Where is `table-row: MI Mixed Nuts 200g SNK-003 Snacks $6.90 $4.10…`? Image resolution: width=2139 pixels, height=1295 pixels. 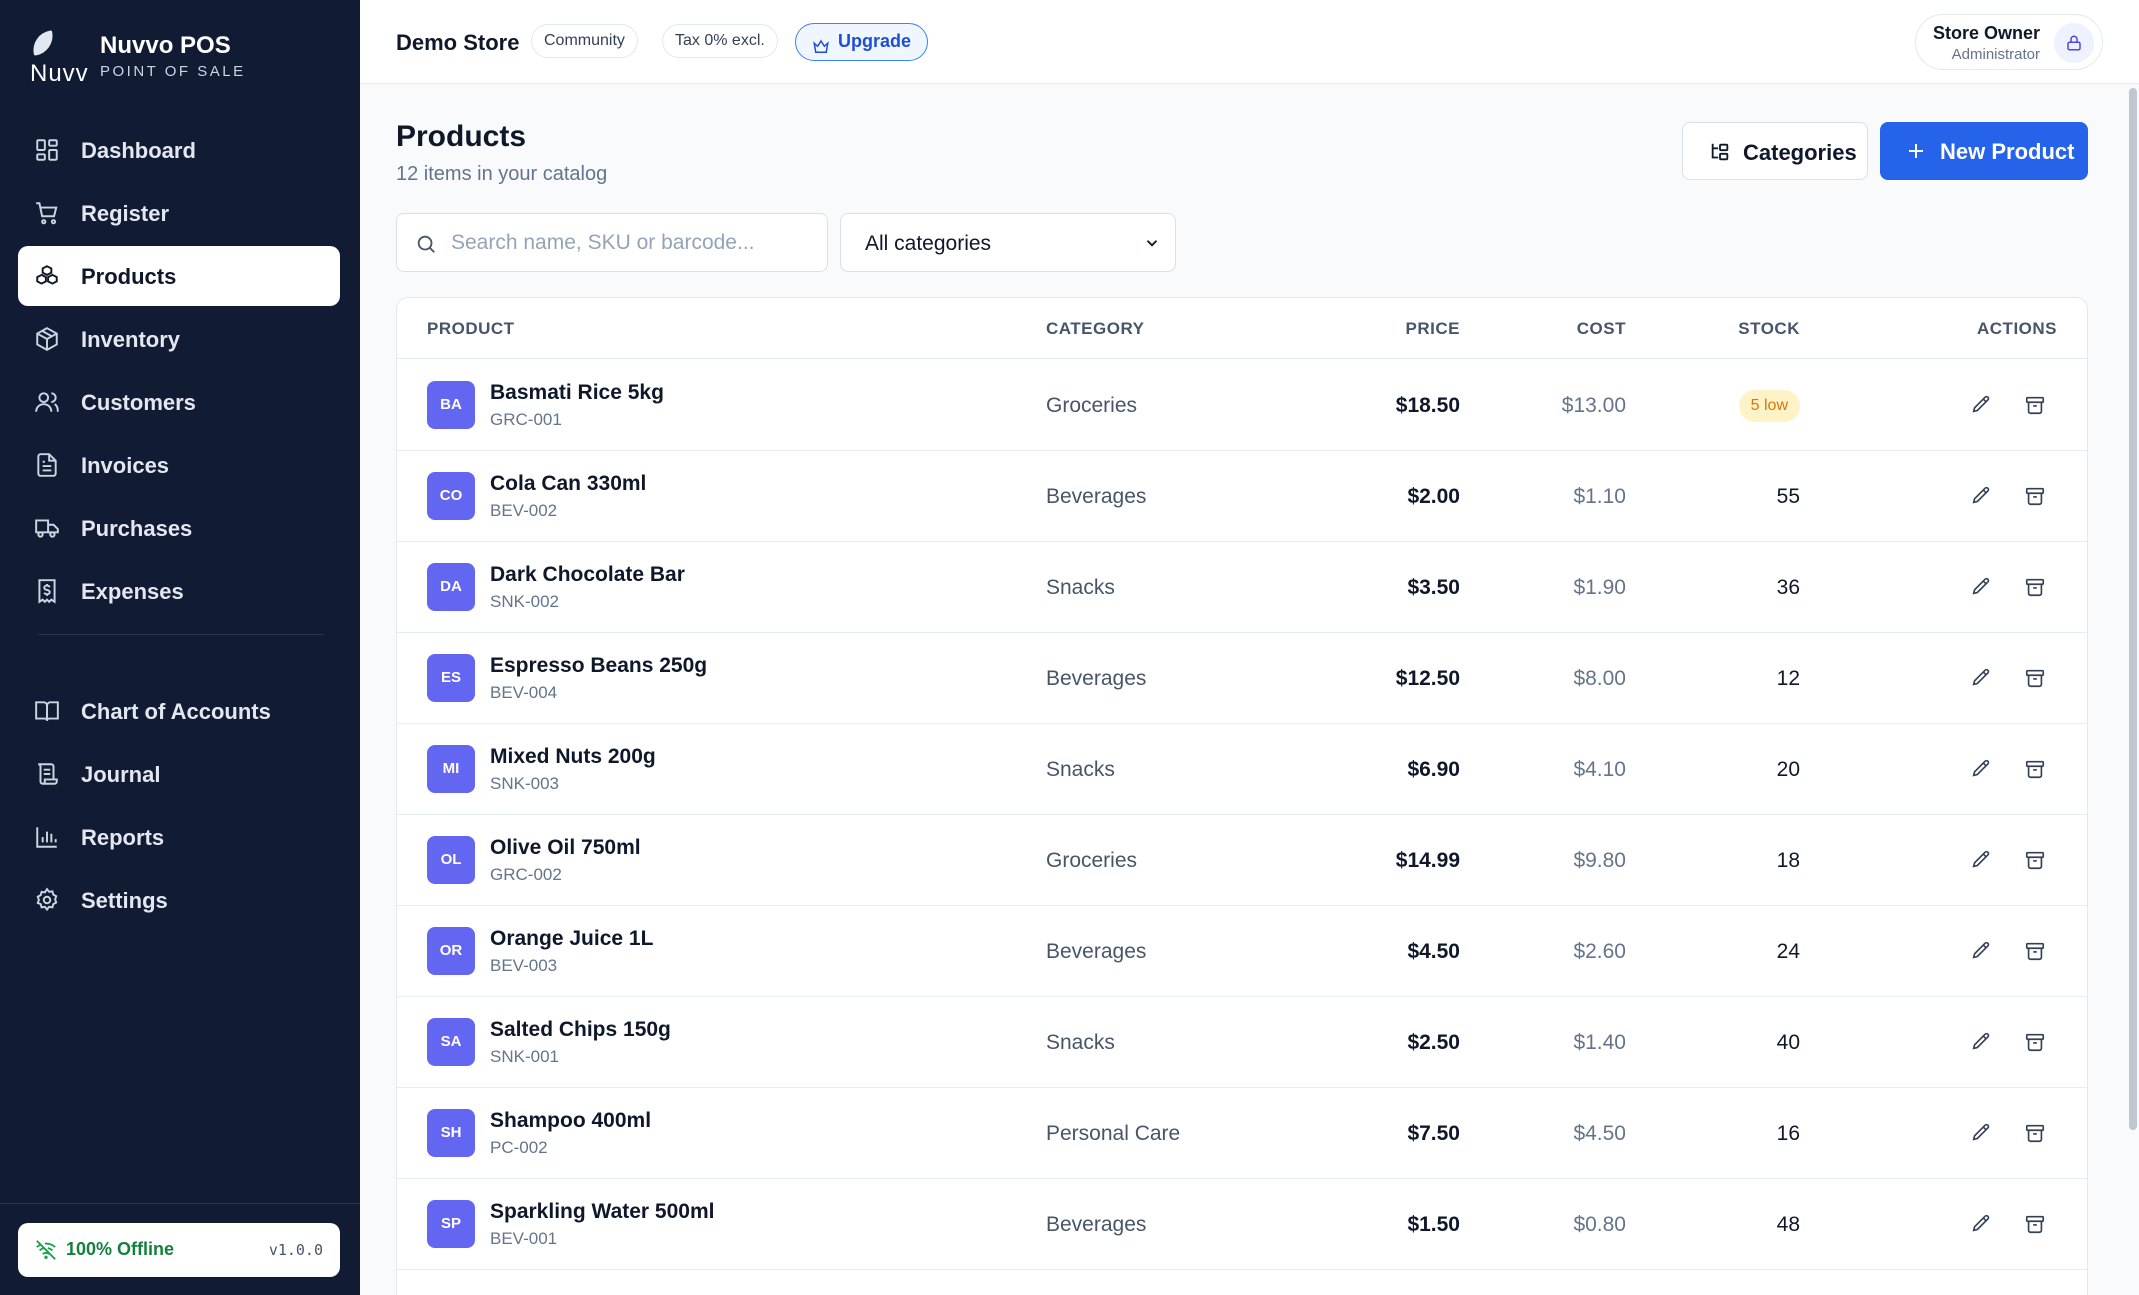 table-row: MI Mixed Nuts 200g SNK-003 Snacks $6.90 $4.10… is located at coordinates (1242, 769).